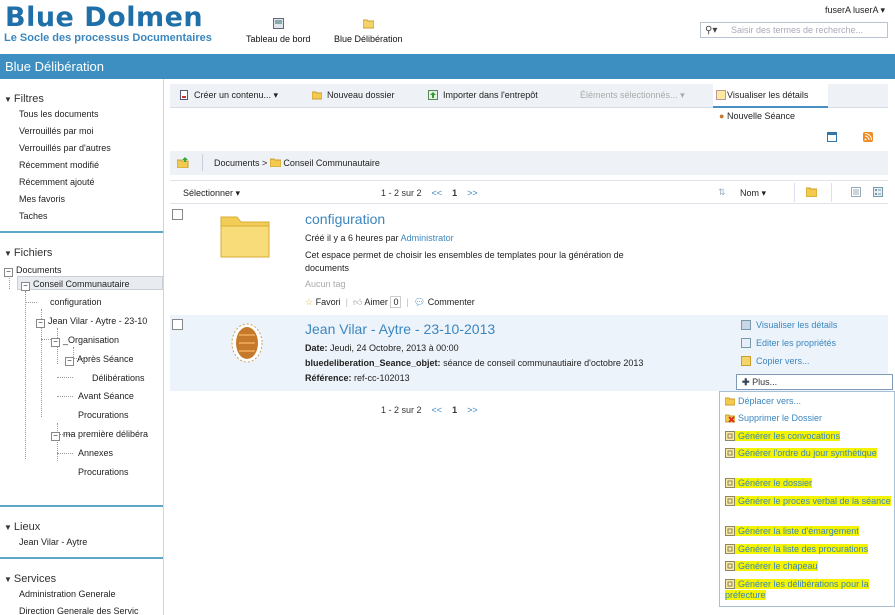  Describe the element at coordinates (99, 359) in the screenshot. I see `tree-apres-seance: − Après Séance` at that location.